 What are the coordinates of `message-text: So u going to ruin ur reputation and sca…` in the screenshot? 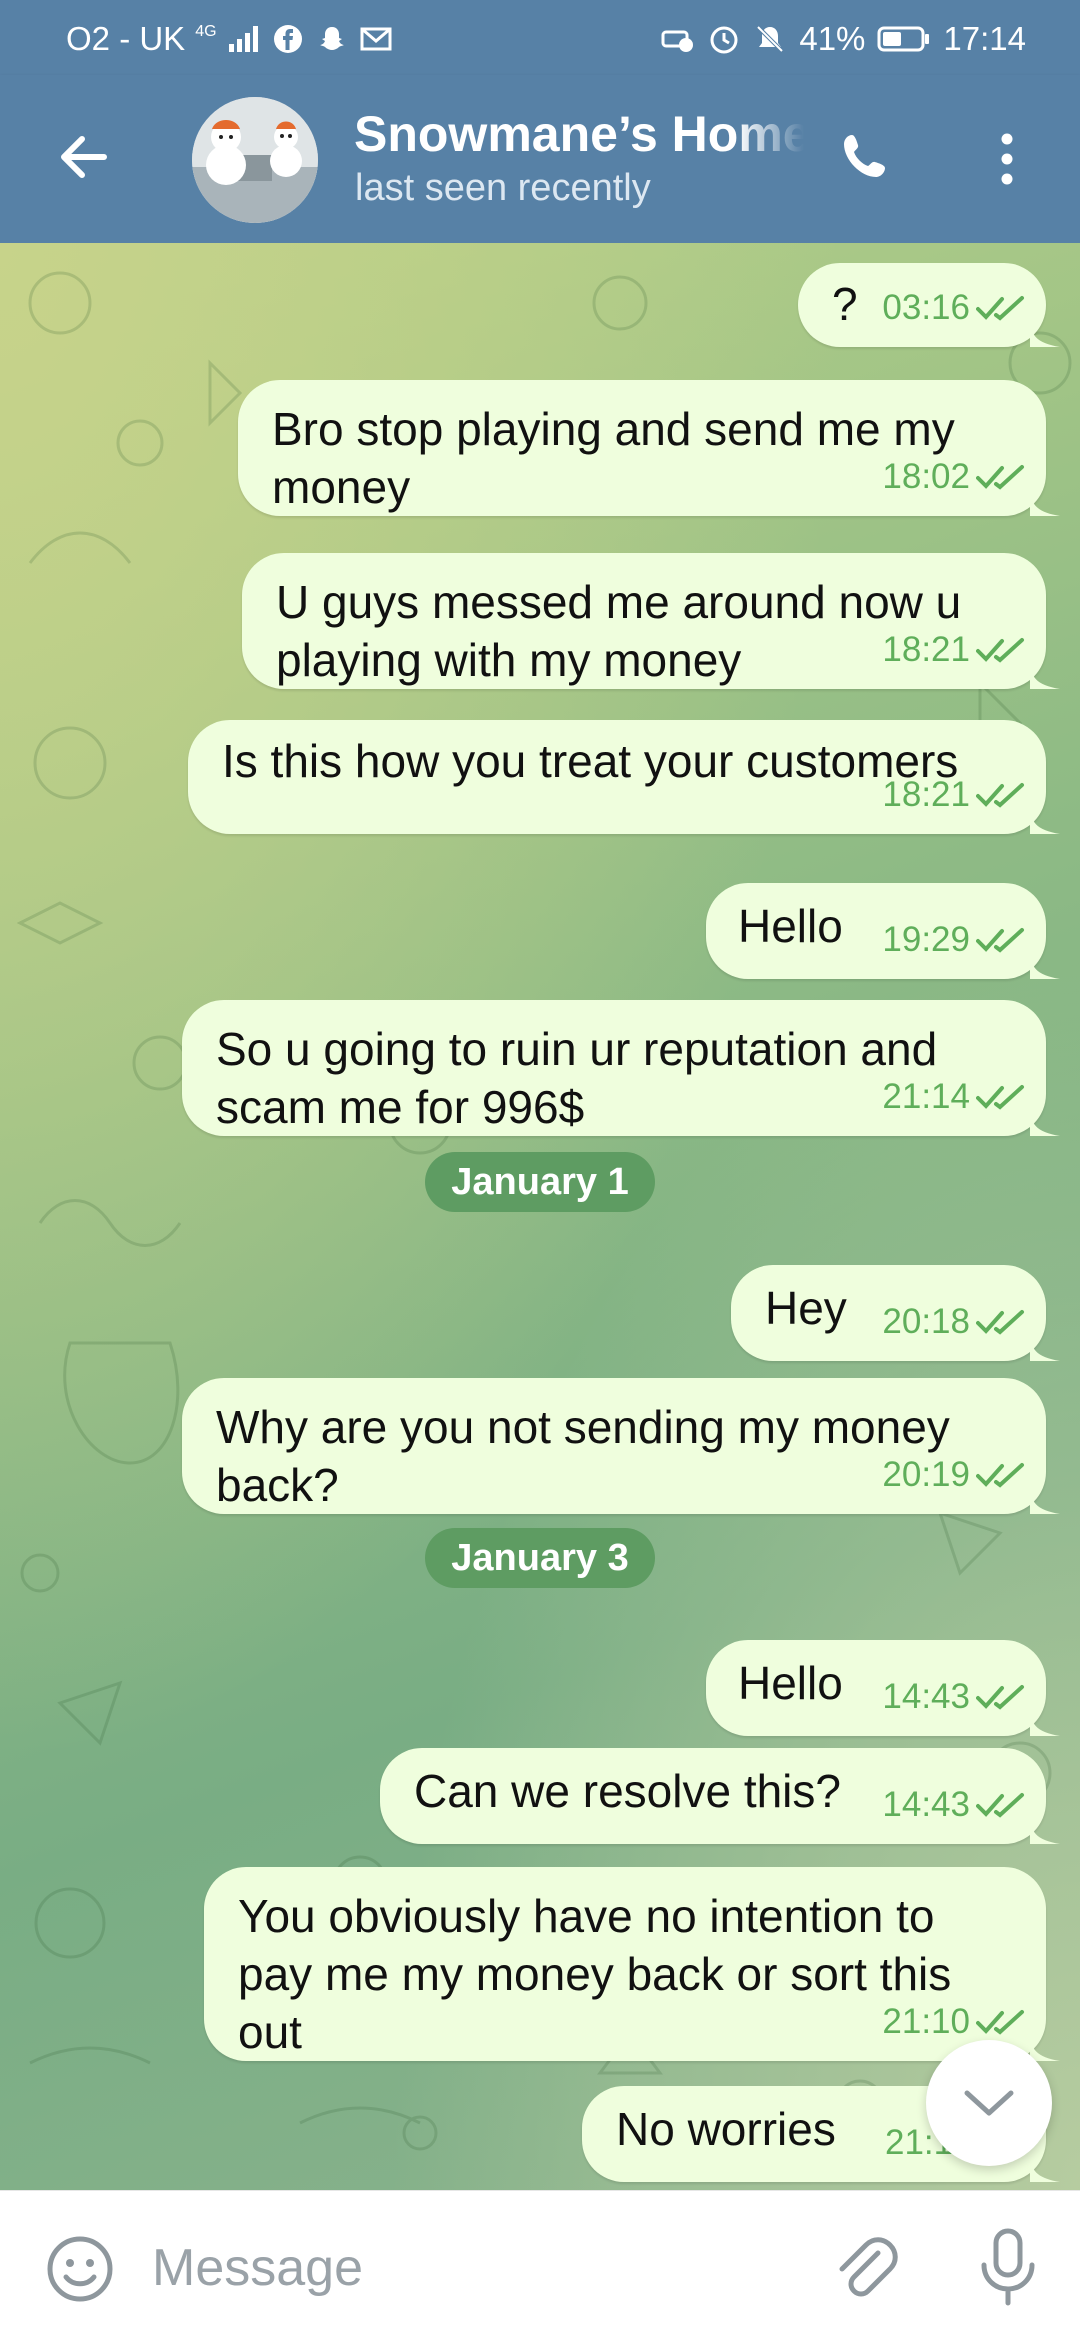 It's located at (577, 1078).